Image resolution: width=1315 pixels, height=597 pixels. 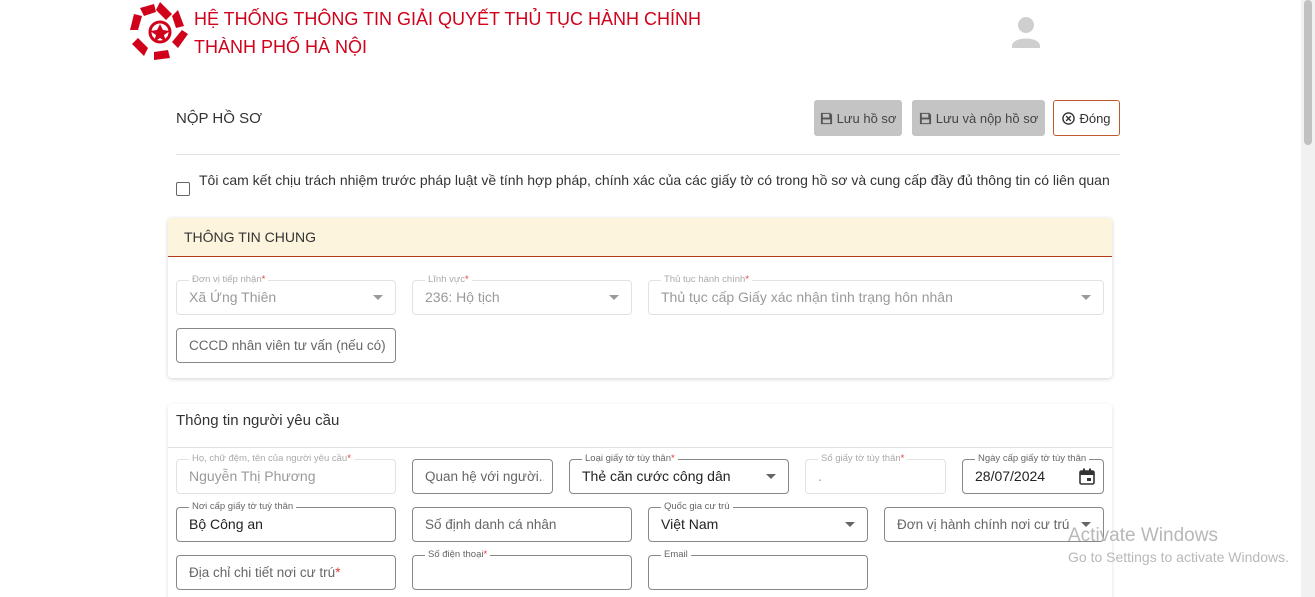 I want to click on email-input: Email, so click(x=758, y=569).